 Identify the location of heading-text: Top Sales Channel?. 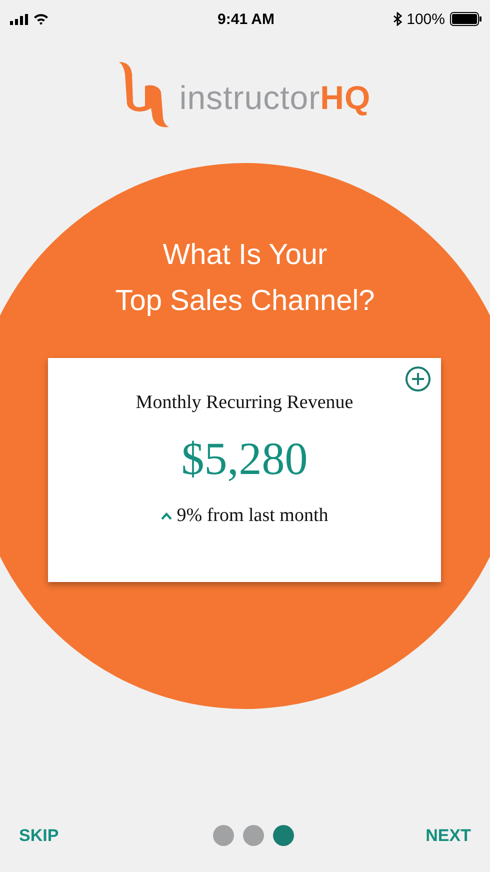
(245, 301).